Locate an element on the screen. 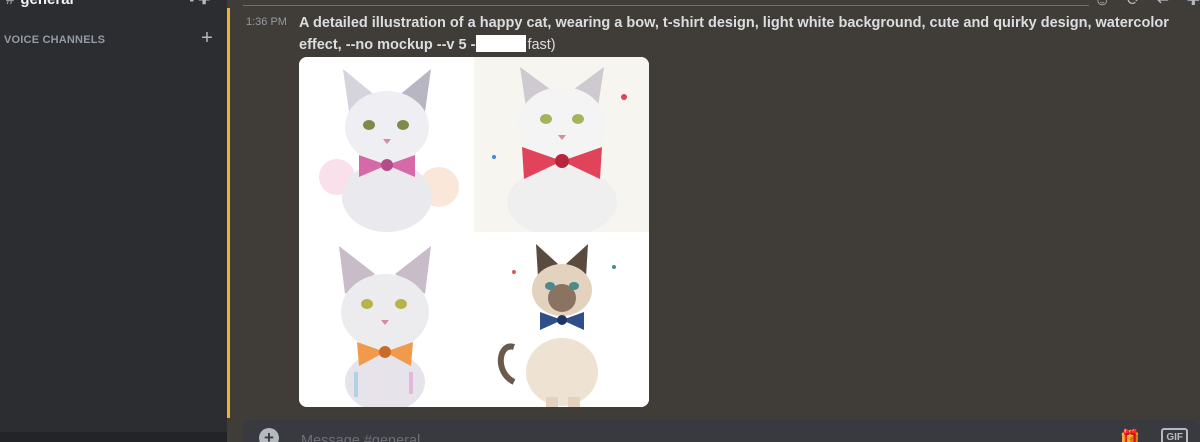 This screenshot has height=442, width=1200. message-timestamp: 1:36 PM is located at coordinates (266, 22).